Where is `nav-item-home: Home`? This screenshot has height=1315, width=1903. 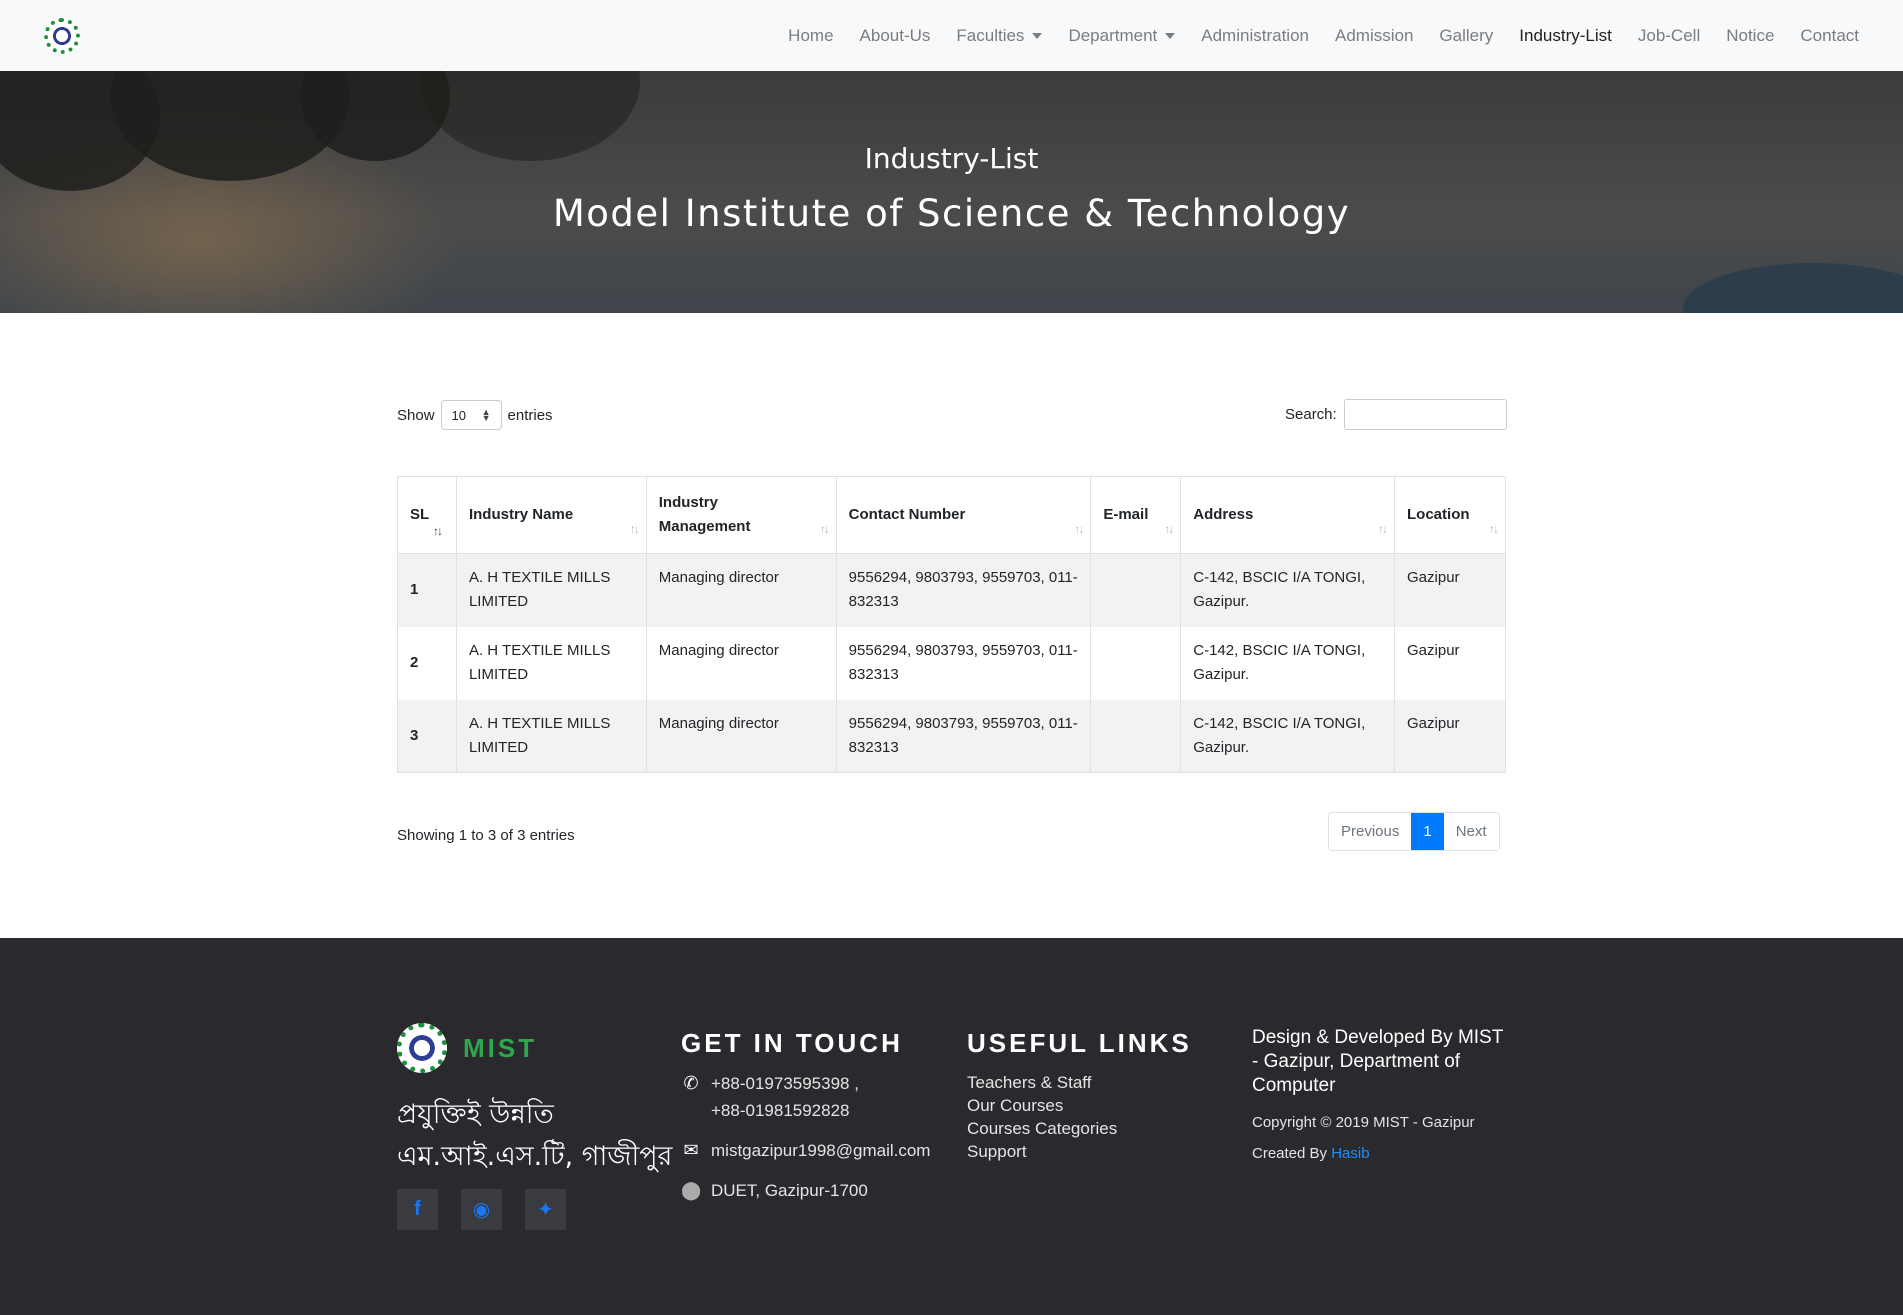
nav-item-home: Home is located at coordinates (810, 36).